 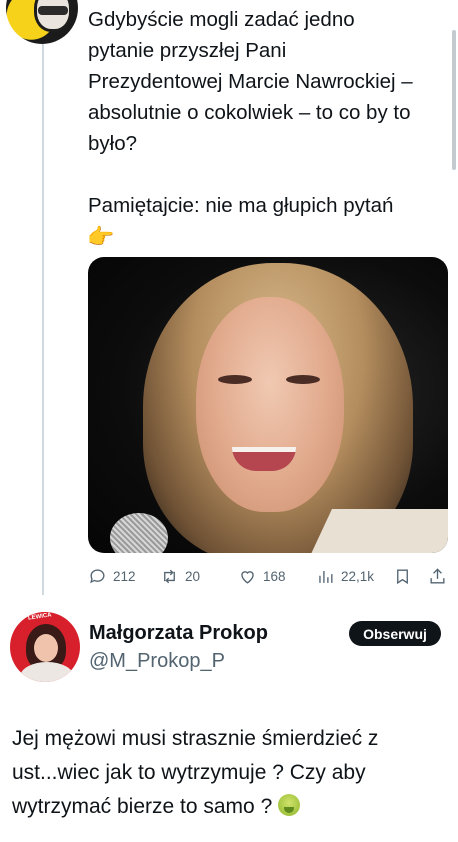 What do you see at coordinates (262, 576) in the screenshot?
I see `like-button: 168` at bounding box center [262, 576].